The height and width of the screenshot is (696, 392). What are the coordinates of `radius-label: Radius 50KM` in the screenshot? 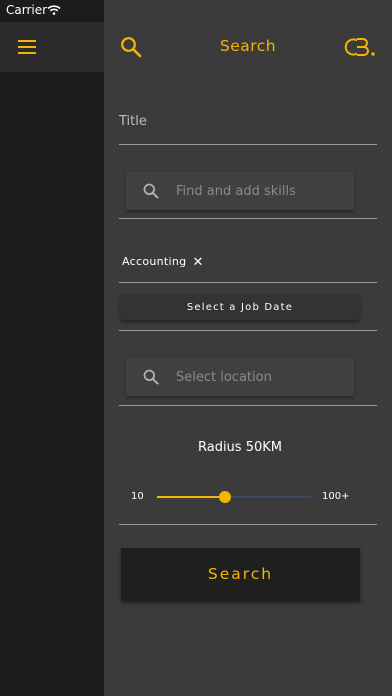 It's located at (239, 447).